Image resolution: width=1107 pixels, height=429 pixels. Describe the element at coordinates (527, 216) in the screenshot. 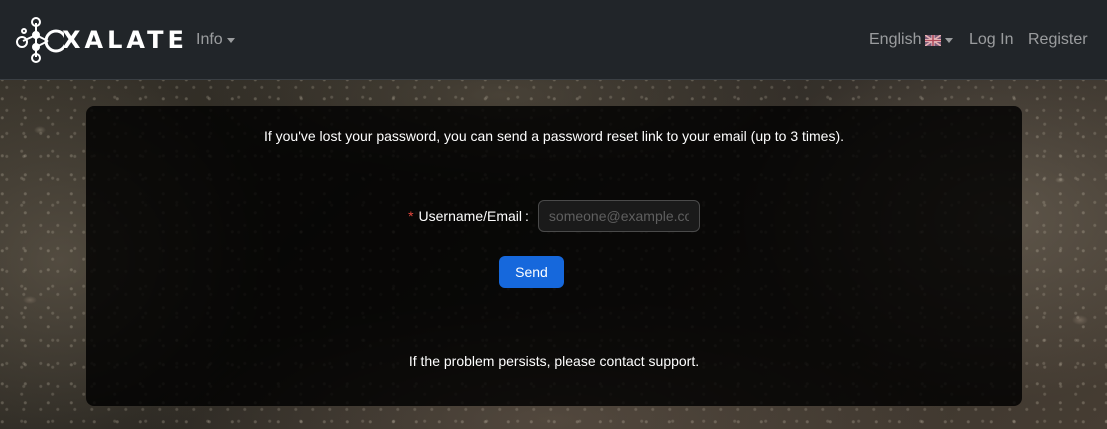

I see `label-colon: :` at that location.